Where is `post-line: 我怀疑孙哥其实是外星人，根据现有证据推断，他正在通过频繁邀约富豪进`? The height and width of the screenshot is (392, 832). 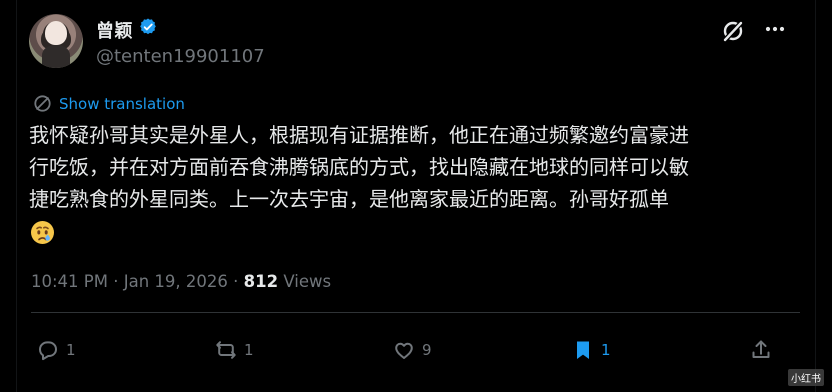 post-line: 我怀疑孙哥其实是外星人，根据现有证据推断，他正在通过频繁邀约富豪进 is located at coordinates (359, 135).